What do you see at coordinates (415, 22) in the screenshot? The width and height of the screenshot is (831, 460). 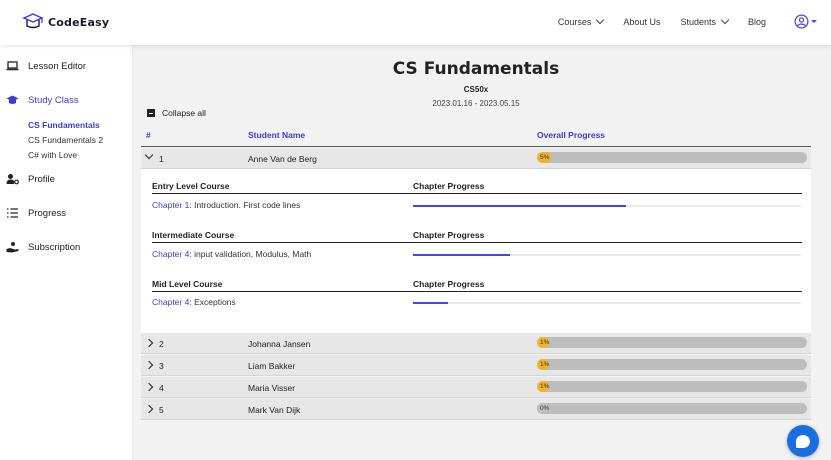 I see `top-header: CodeEasy Courses About Us Students Blog` at bounding box center [415, 22].